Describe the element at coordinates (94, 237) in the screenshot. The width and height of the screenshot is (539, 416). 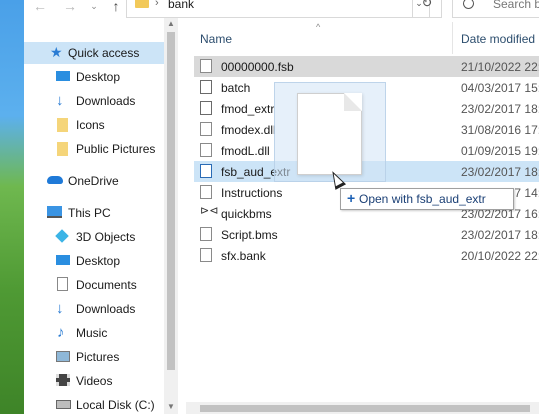
I see `sidebar-item-3d-objects: 3D Objects` at that location.